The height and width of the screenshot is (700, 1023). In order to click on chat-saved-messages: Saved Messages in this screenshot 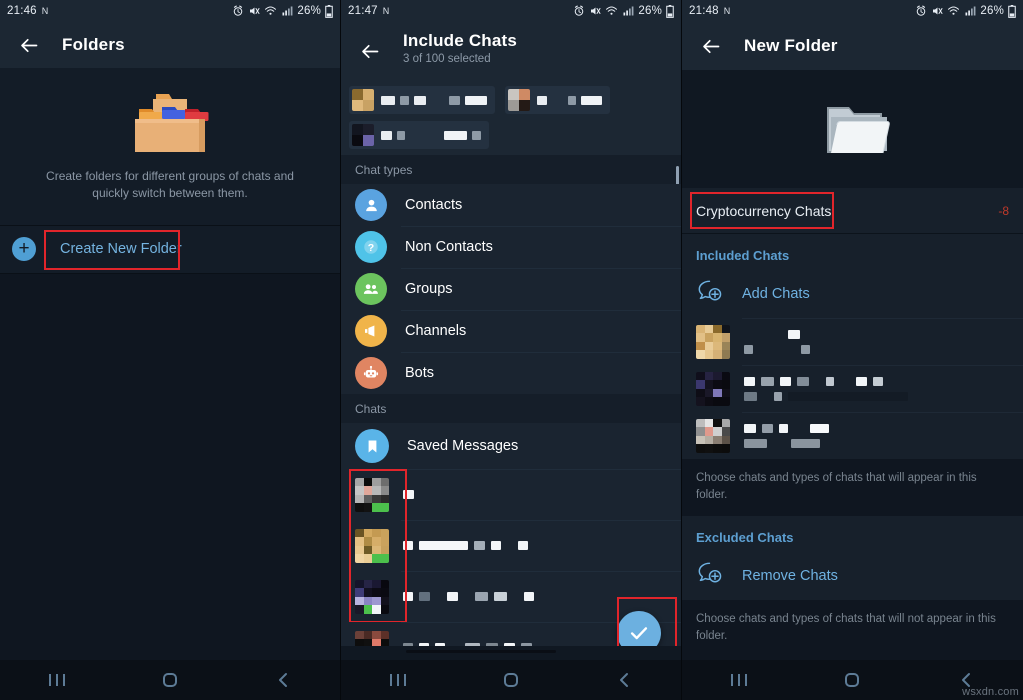, I will do `click(511, 446)`.